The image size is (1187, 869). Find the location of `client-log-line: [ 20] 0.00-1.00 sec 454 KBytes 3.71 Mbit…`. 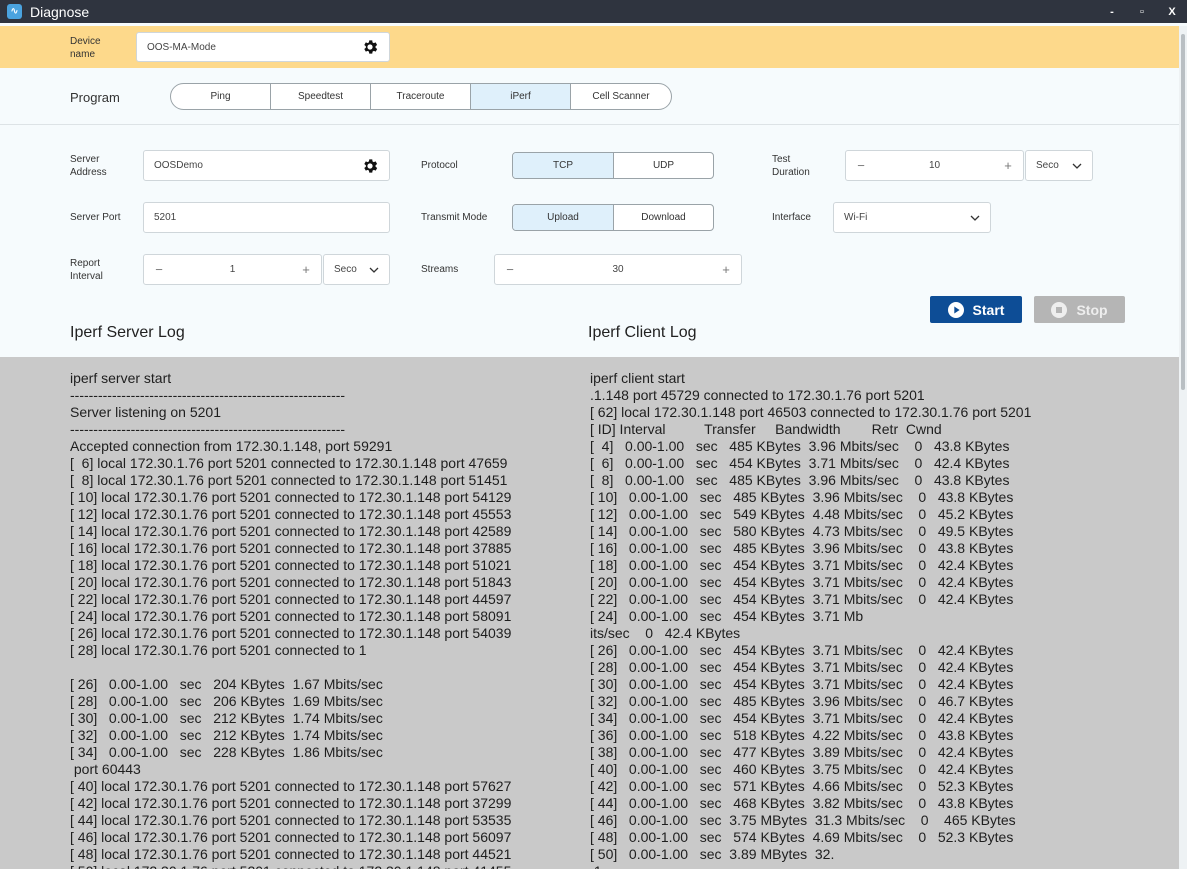

client-log-line: [ 20] 0.00-1.00 sec 454 KBytes 3.71 Mbit… is located at coordinates (802, 582).